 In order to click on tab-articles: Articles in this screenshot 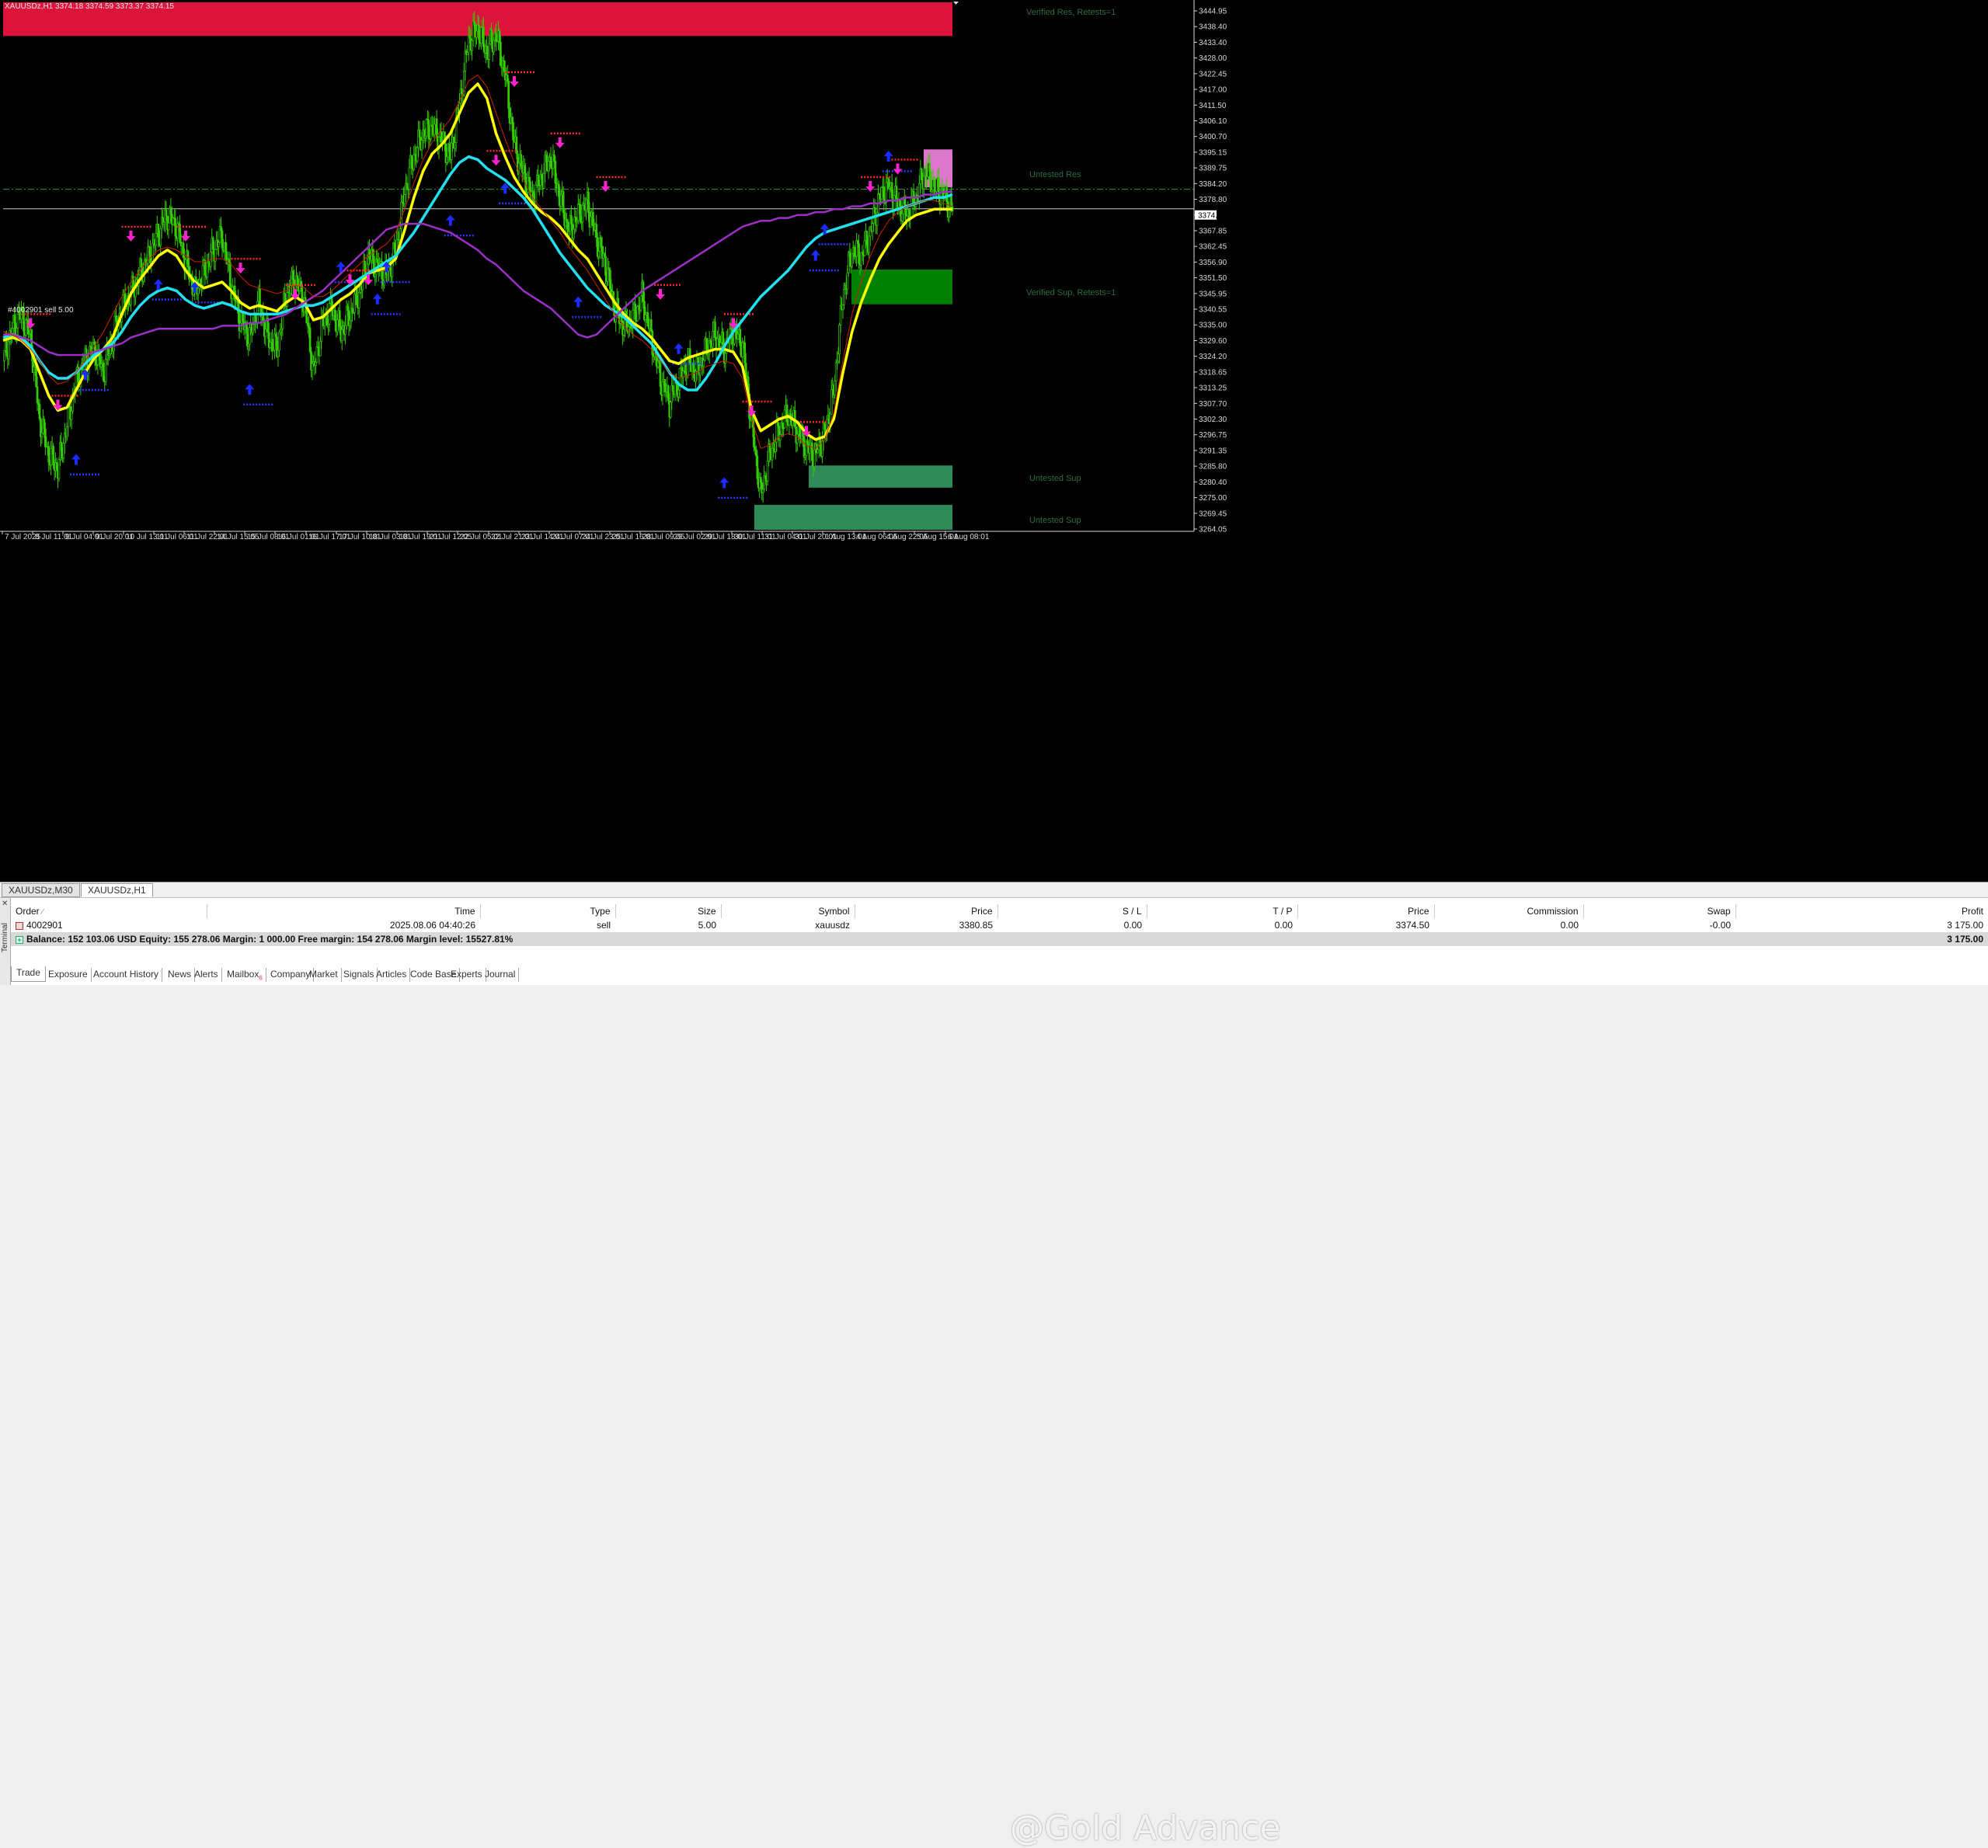, I will do `click(392, 975)`.